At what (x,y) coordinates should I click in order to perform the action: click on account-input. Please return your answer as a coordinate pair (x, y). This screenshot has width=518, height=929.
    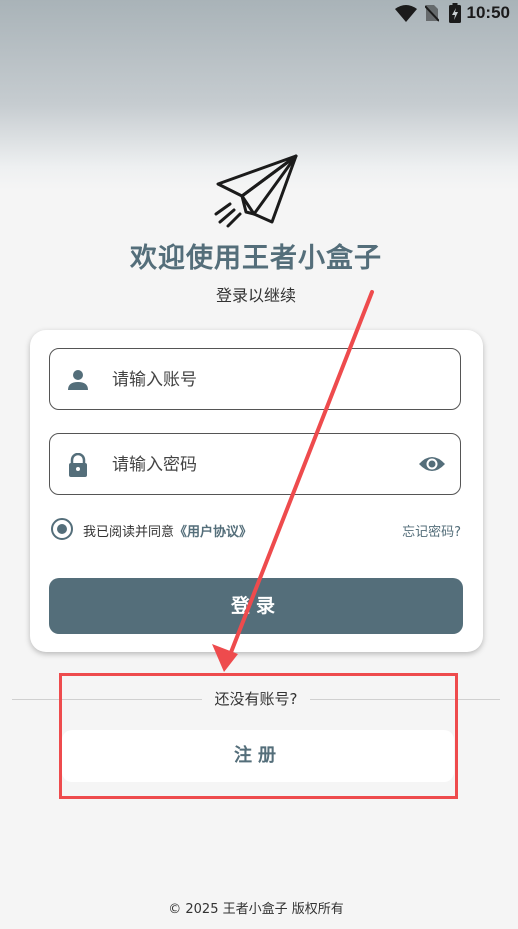
    Looking at the image, I should click on (262, 379).